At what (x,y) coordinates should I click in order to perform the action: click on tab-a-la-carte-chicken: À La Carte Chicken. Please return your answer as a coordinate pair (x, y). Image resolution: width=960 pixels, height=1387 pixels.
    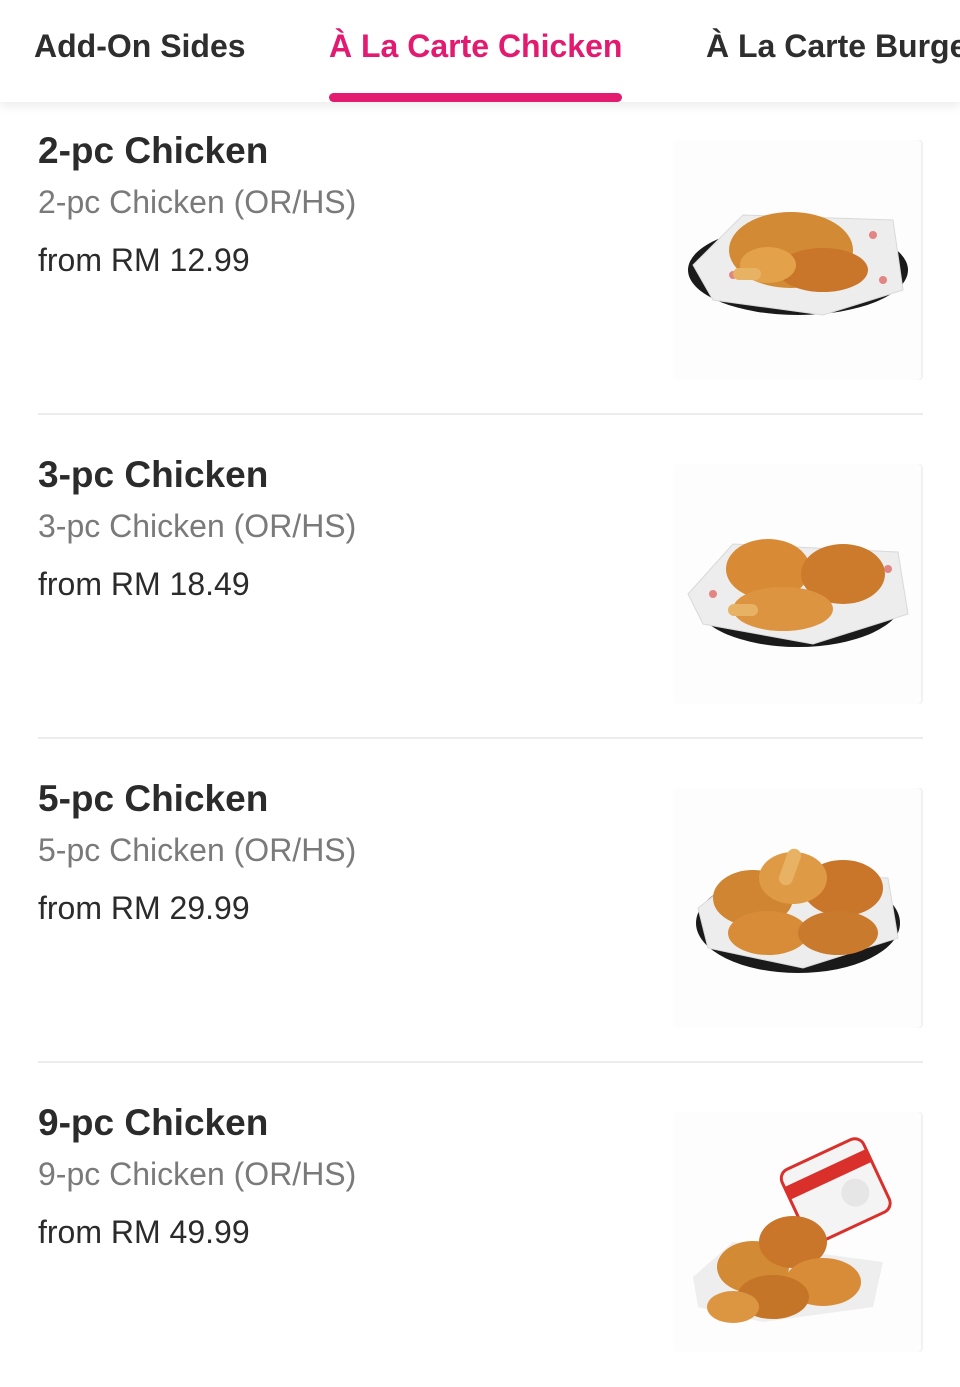
    Looking at the image, I should click on (476, 51).